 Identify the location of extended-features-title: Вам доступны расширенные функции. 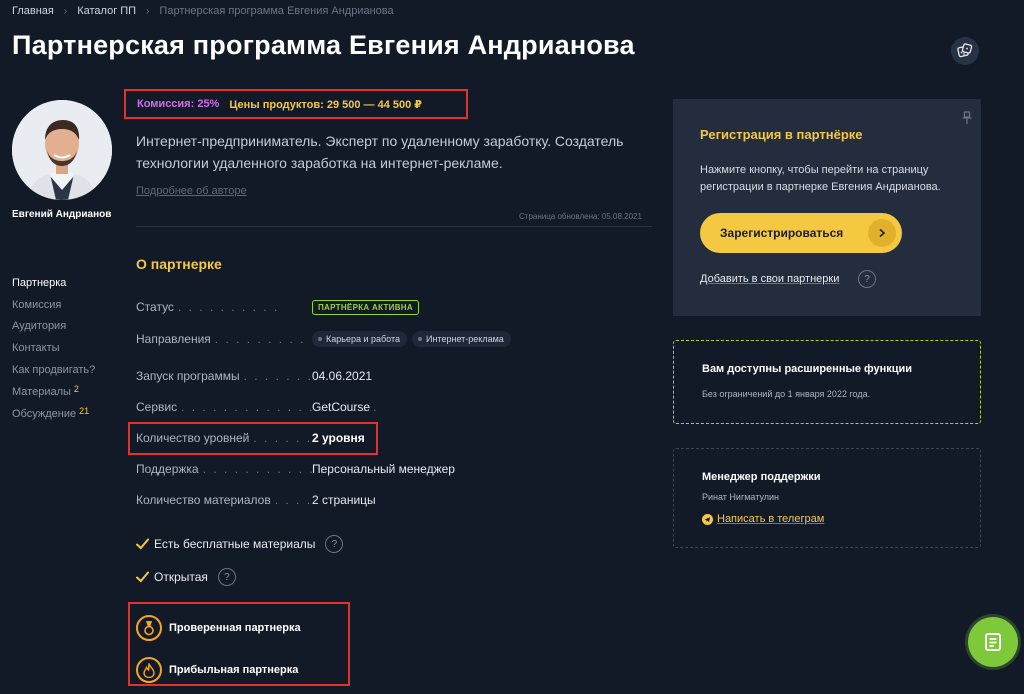
(807, 369).